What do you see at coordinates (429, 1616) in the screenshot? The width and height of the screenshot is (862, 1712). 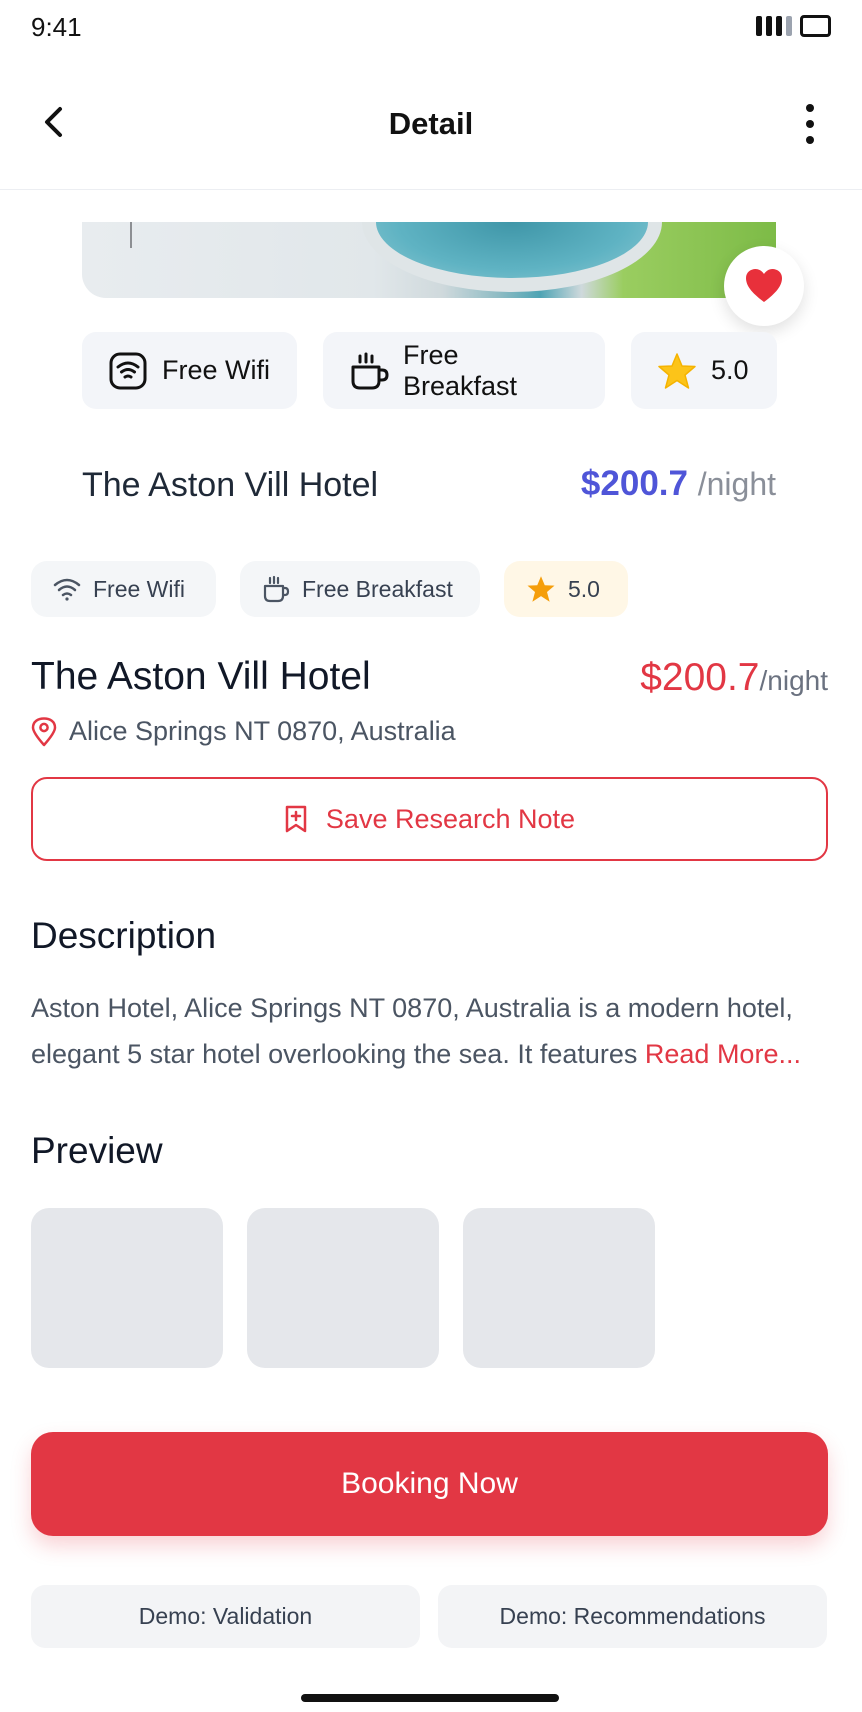 I see `demo-actions: Demo: Validation Demo: Recommendations` at bounding box center [429, 1616].